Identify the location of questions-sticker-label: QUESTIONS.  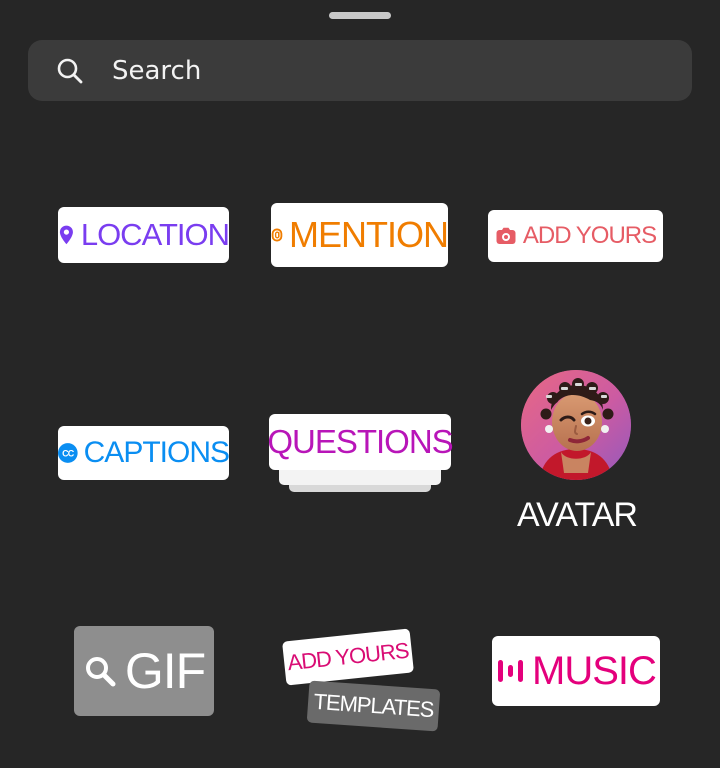
(360, 441).